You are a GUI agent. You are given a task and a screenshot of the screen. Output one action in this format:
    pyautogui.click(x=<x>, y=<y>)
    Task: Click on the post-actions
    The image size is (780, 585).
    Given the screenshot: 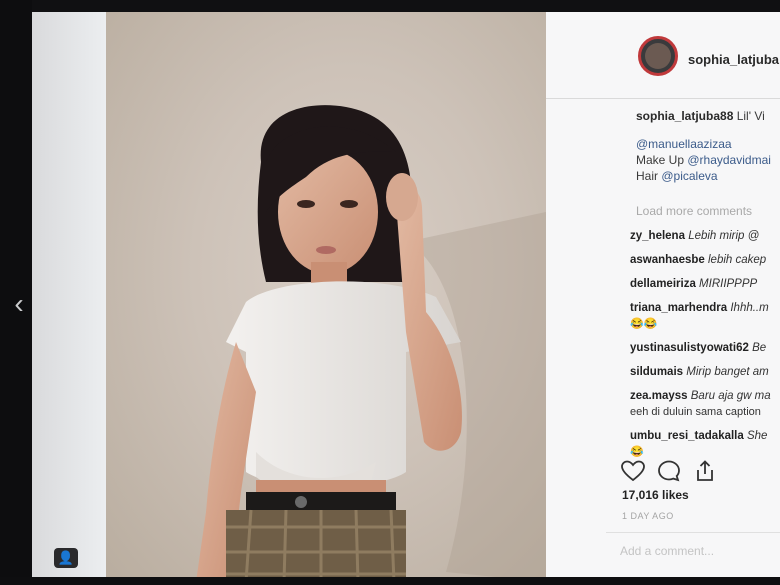 What is the action you would take?
    pyautogui.click(x=680, y=471)
    